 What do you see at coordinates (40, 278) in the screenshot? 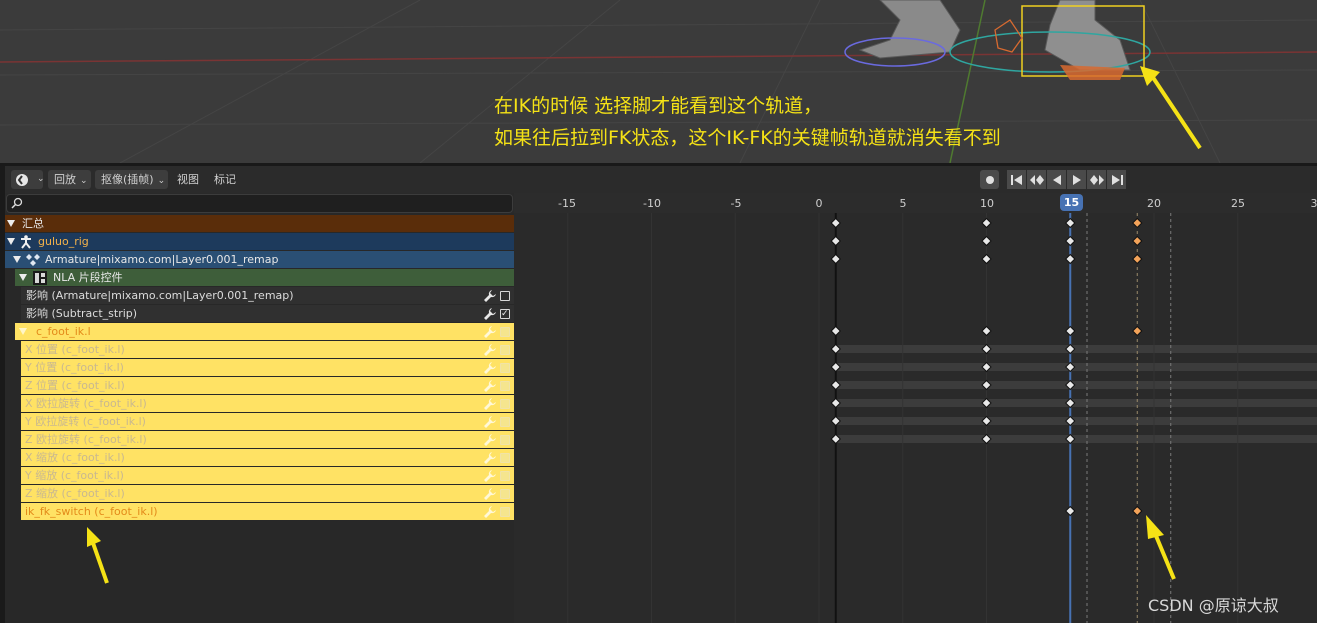
I see `nla-icon` at bounding box center [40, 278].